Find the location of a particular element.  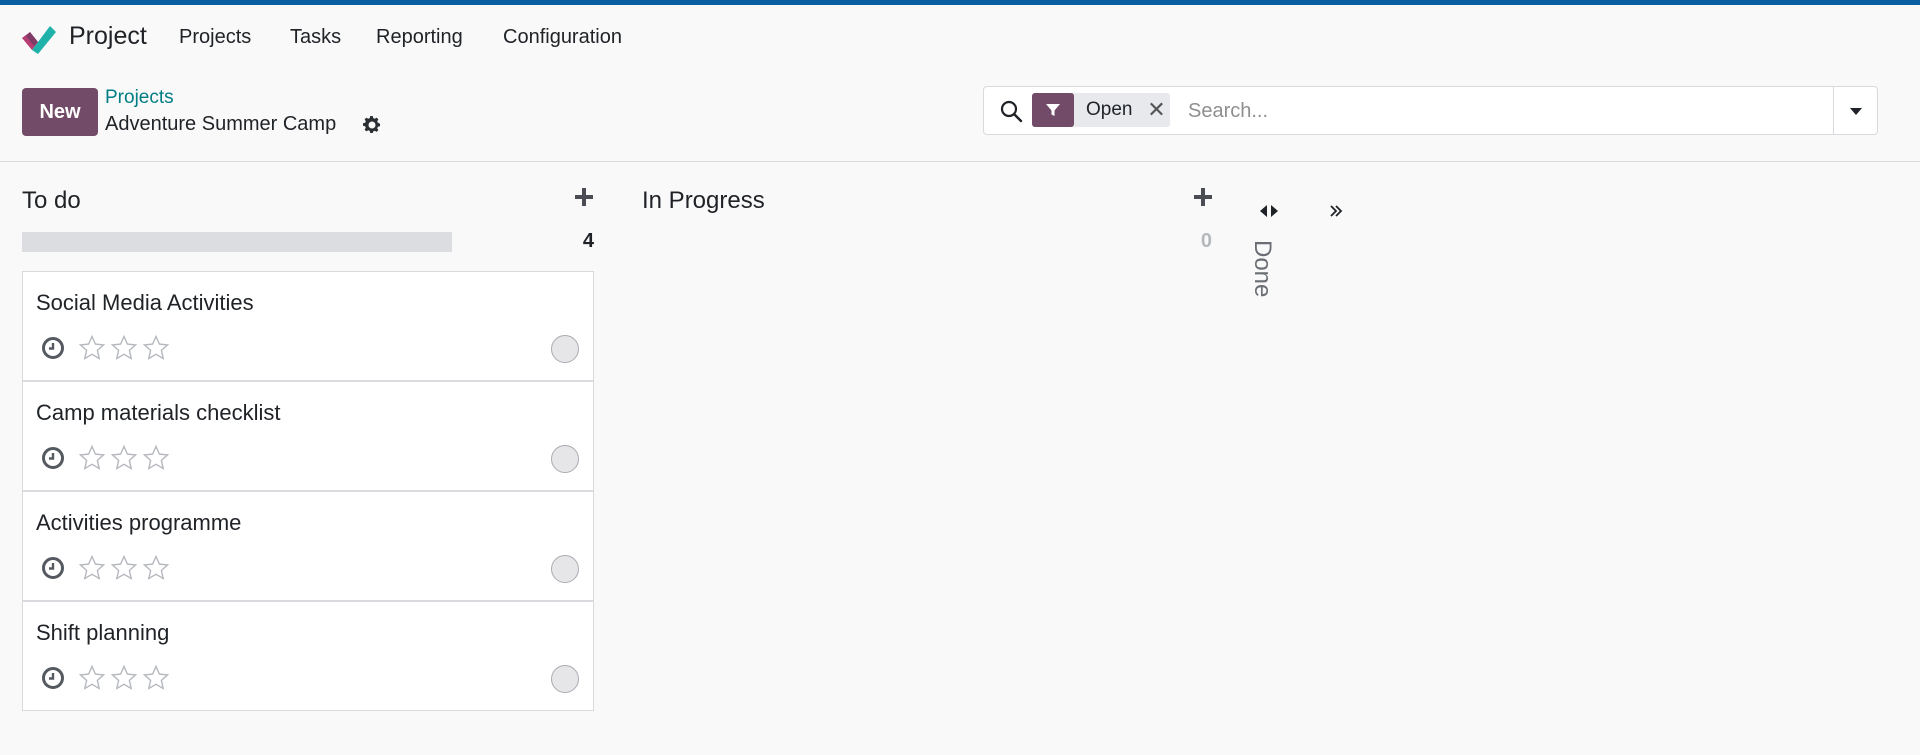

column-title: In Progress is located at coordinates (703, 200).